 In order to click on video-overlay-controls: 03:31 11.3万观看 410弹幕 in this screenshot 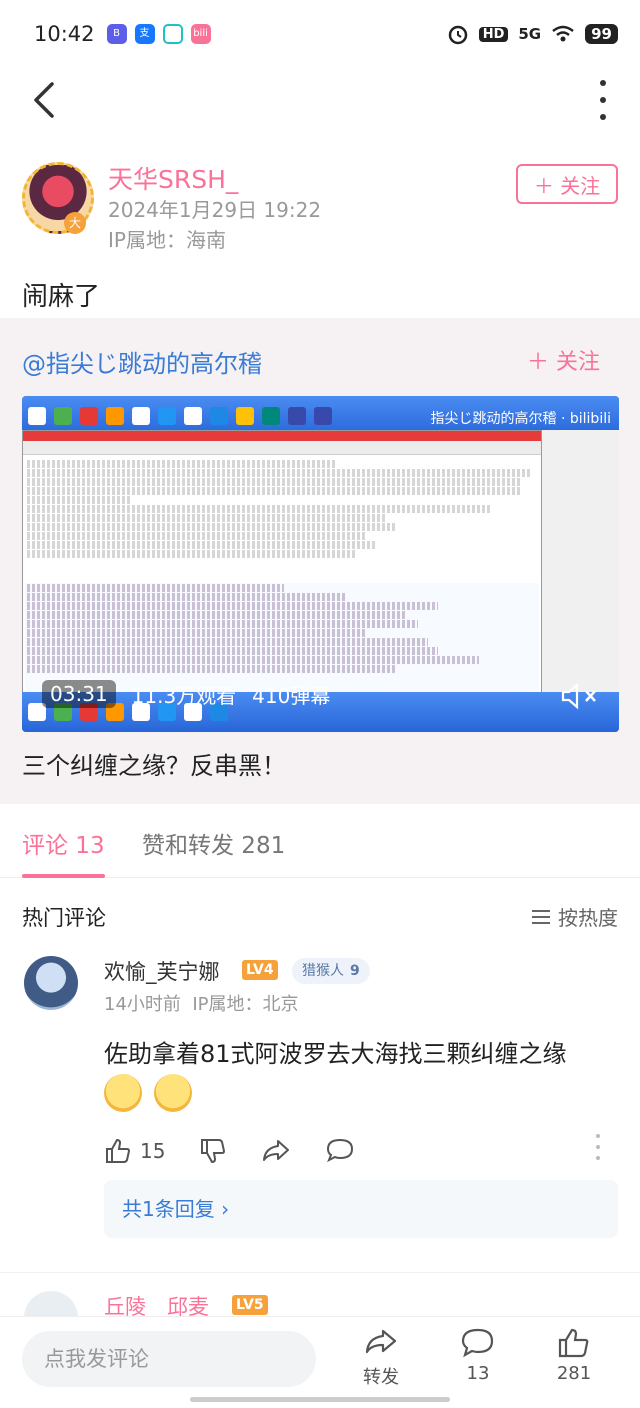, I will do `click(320, 694)`.